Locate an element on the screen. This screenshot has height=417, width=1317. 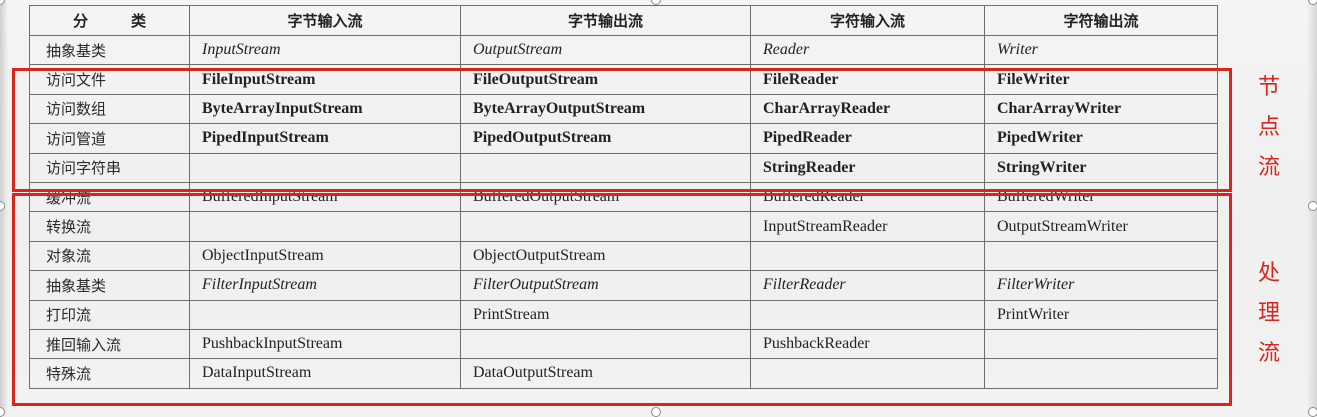
header-char-output: 字符输出流 is located at coordinates (1101, 20).